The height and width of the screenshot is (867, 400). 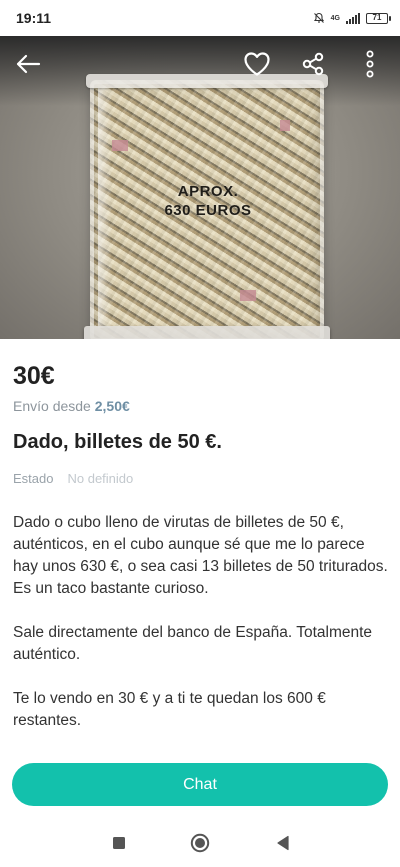 I want to click on cube-label-line2: 630 EUROS, so click(x=208, y=210).